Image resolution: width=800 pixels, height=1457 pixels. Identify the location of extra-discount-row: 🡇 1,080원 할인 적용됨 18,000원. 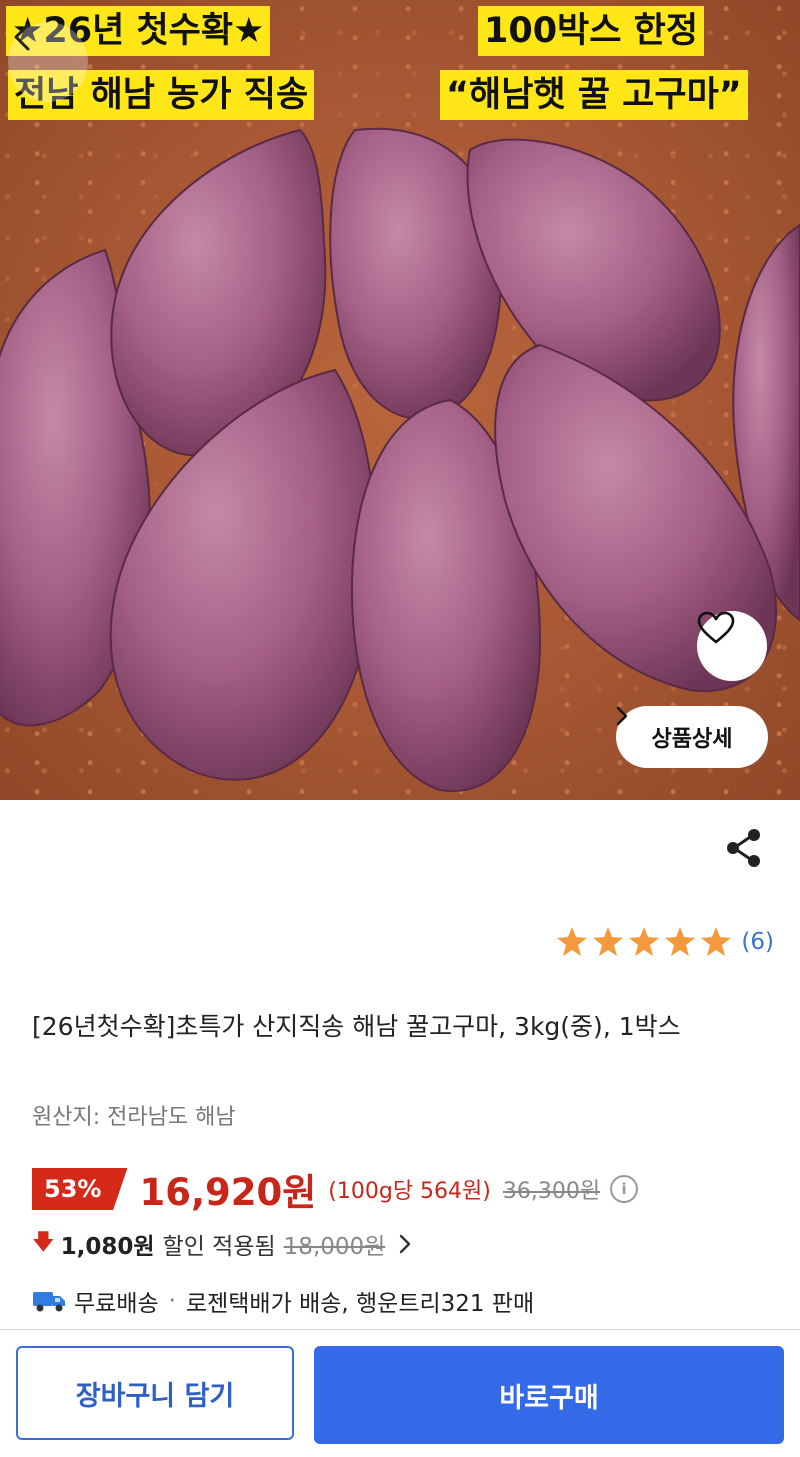
(221, 1244).